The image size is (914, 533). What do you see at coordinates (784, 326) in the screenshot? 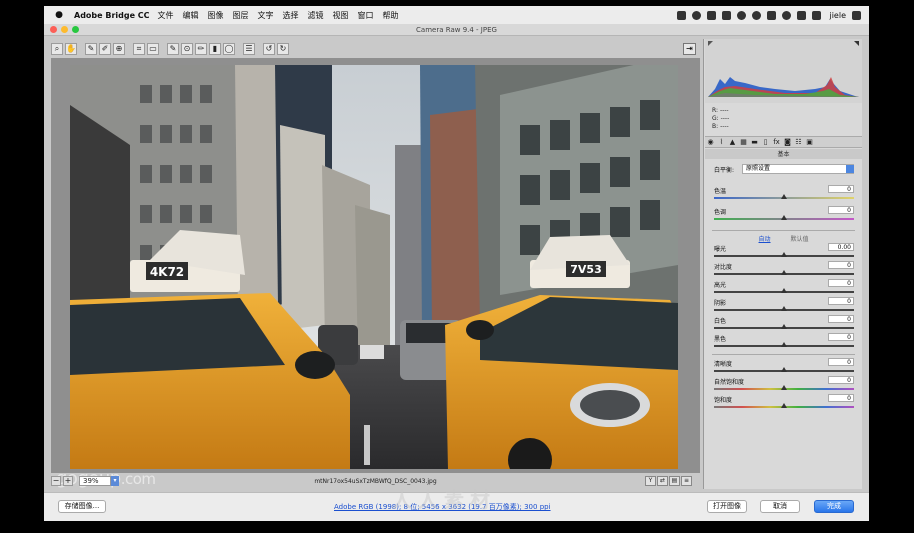
I see `whites-slider` at bounding box center [784, 326].